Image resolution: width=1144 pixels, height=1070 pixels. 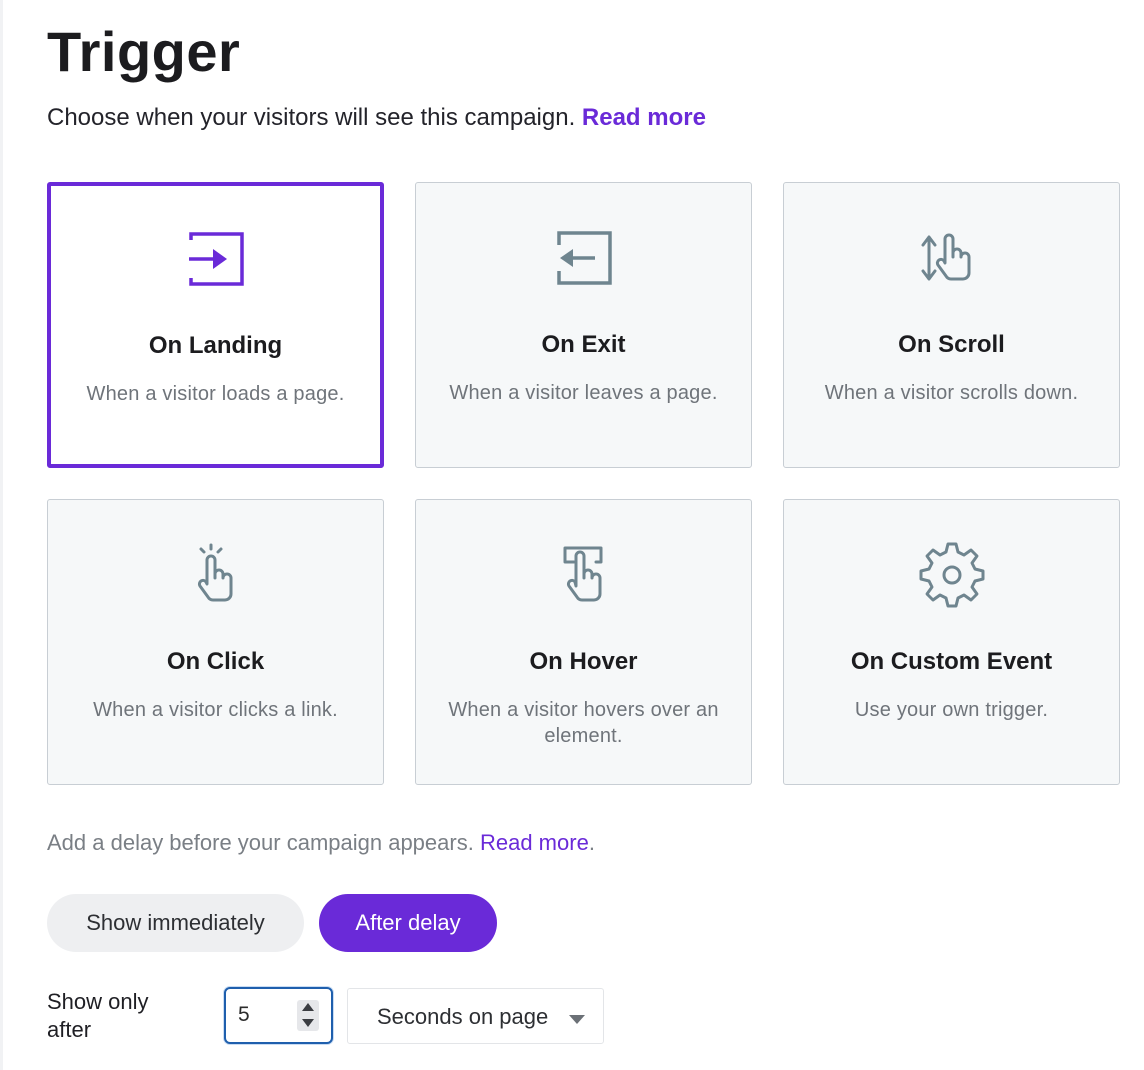 What do you see at coordinates (215, 661) in the screenshot?
I see `trigger-card-title: On Click` at bounding box center [215, 661].